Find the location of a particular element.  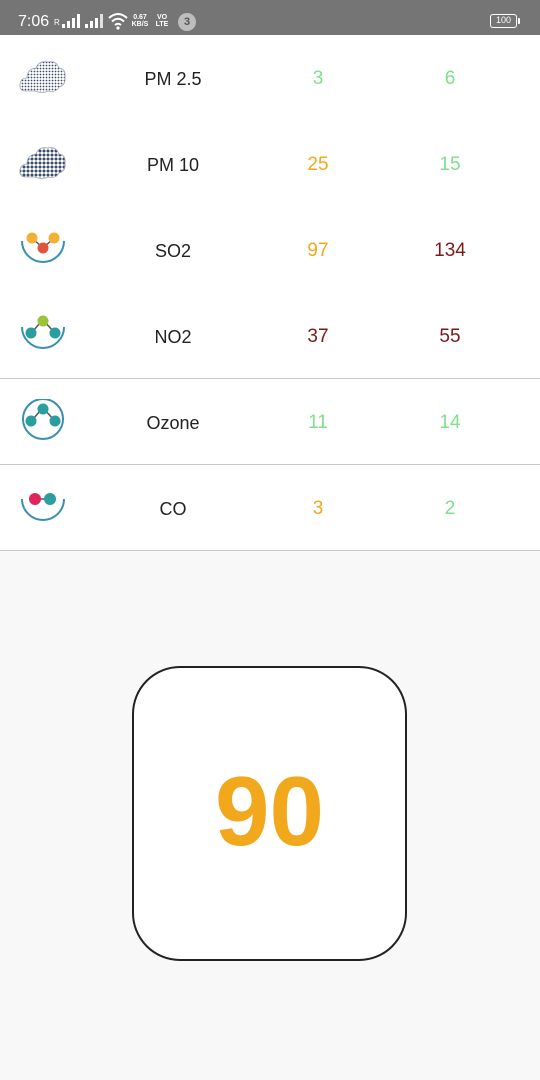

status-bar: 7:06 R 0.67 KB/S VO LTE 3 100 is located at coordinates (270, 17).